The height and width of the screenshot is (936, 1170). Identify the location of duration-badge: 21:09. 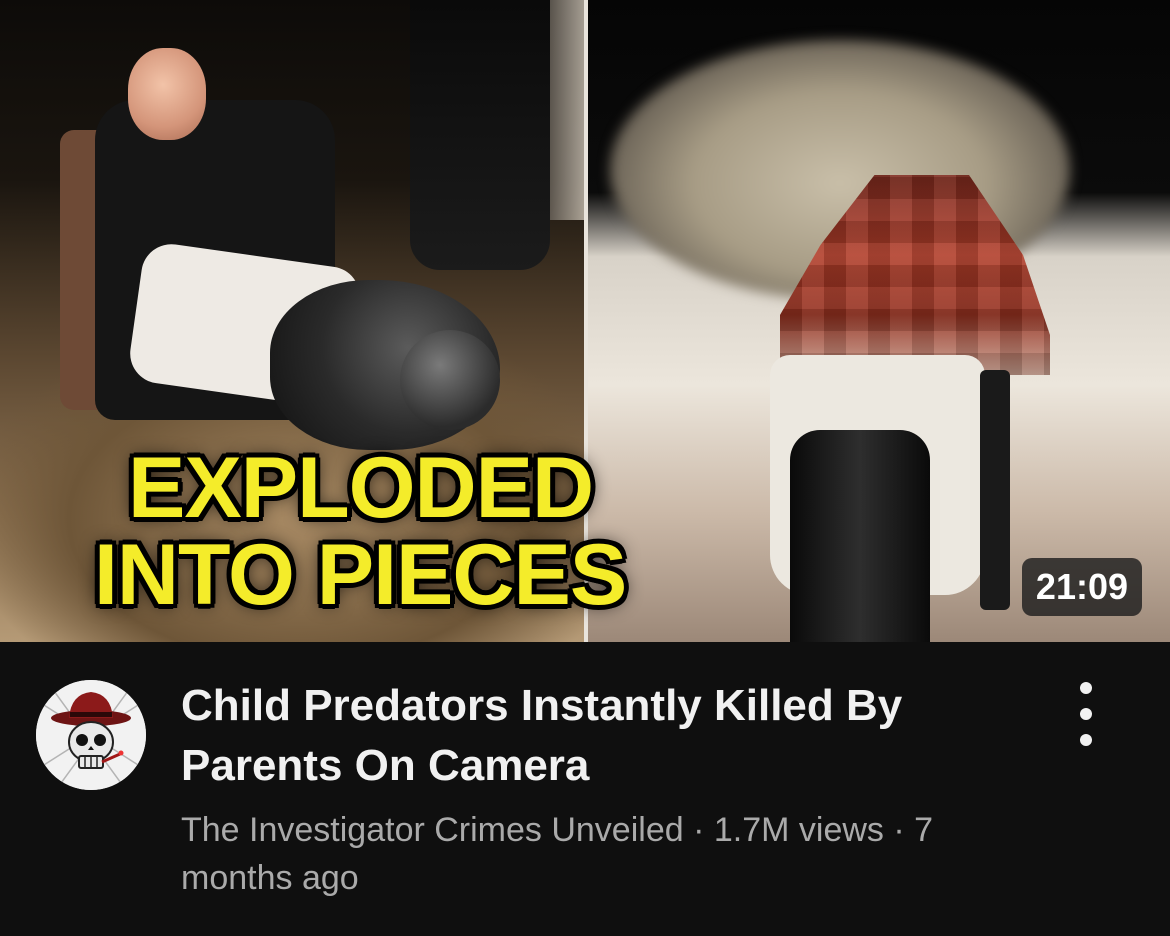
(1081, 587).